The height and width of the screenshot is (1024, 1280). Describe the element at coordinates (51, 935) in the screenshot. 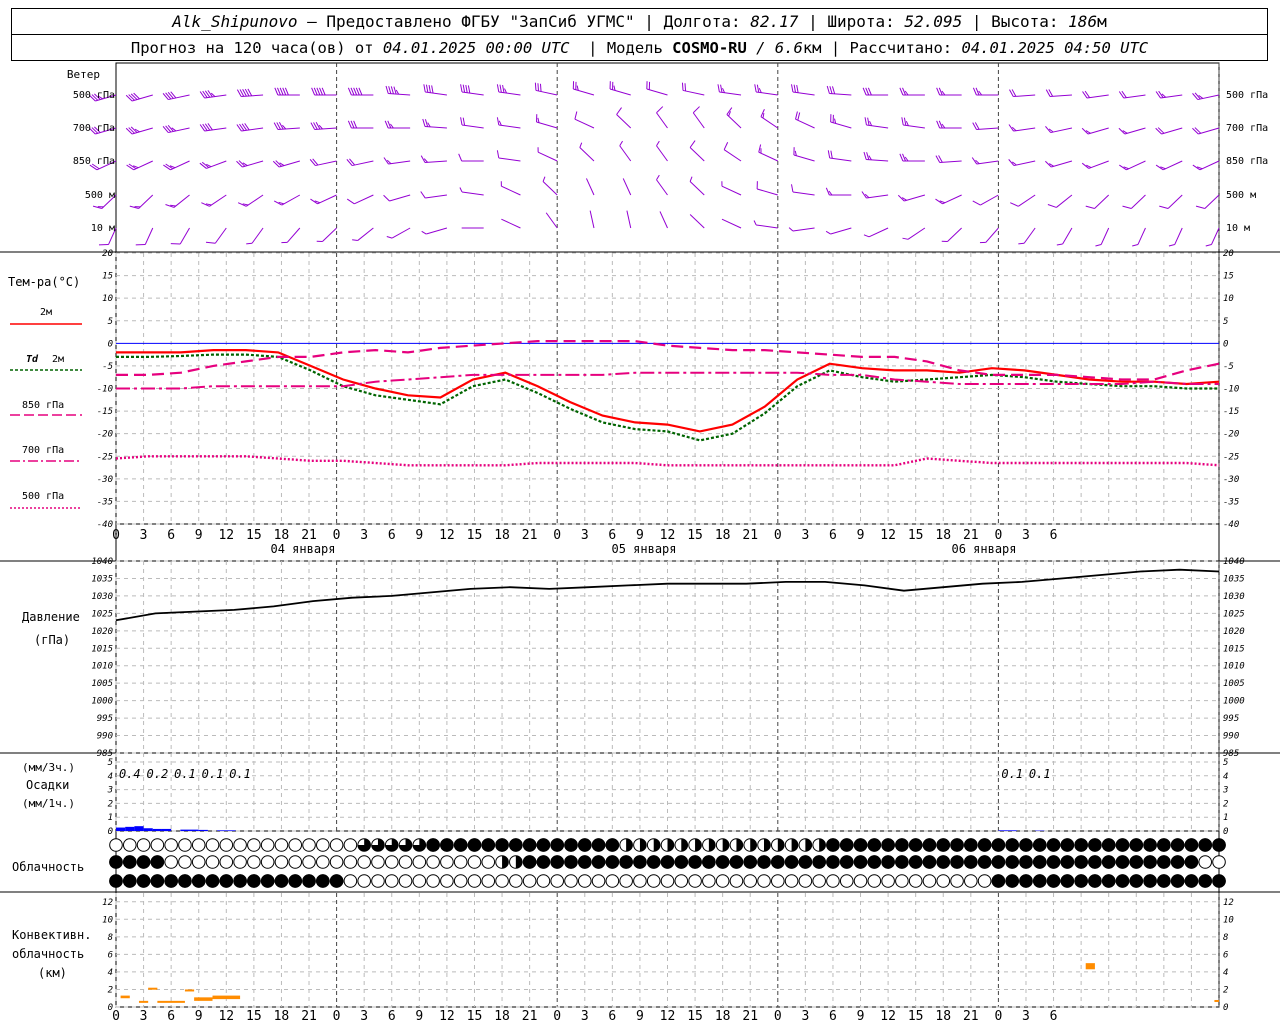

I see `conv-label-1: Конвективн.` at that location.